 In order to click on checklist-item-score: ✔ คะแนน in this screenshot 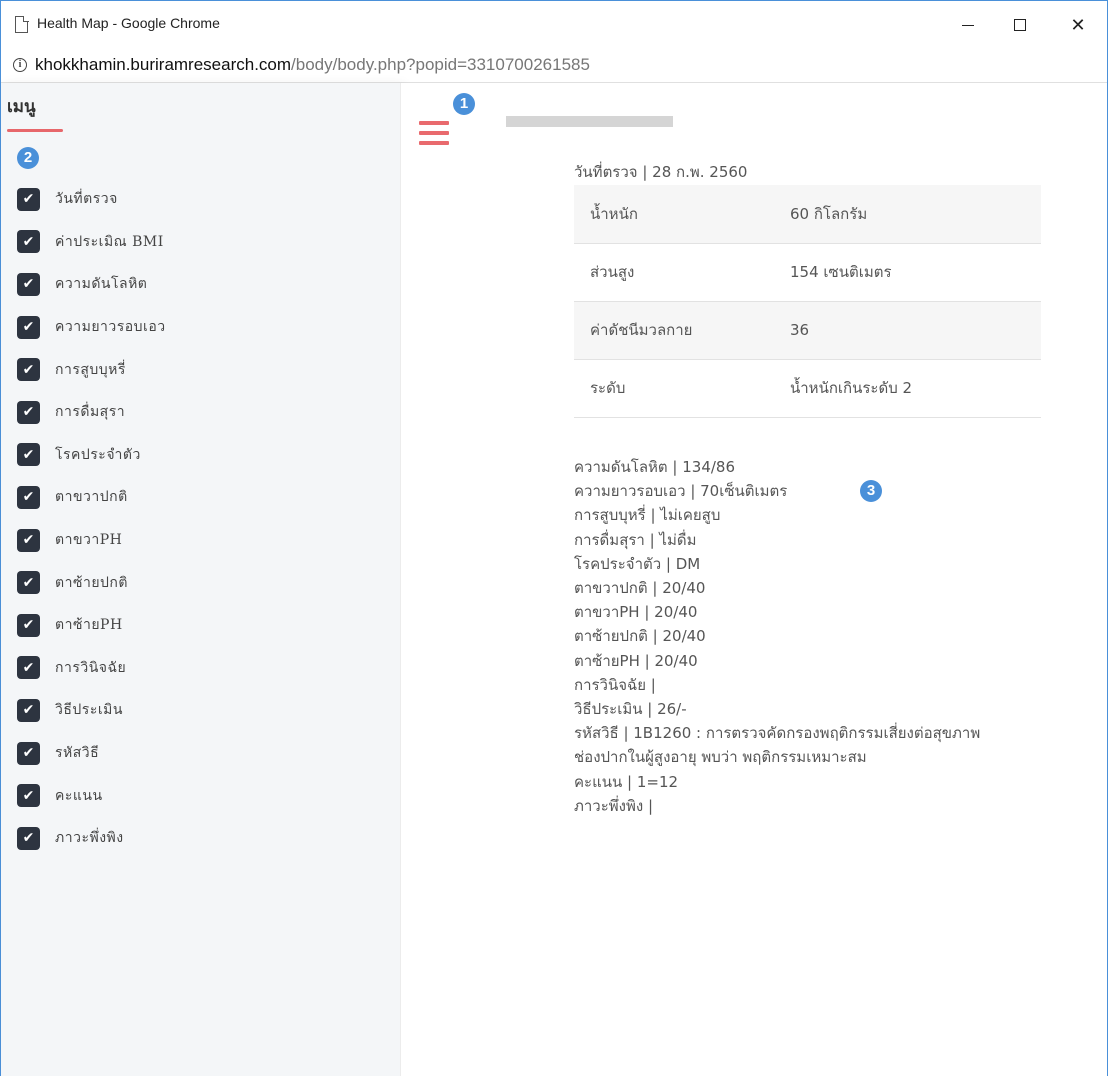, I will do `click(91, 795)`.